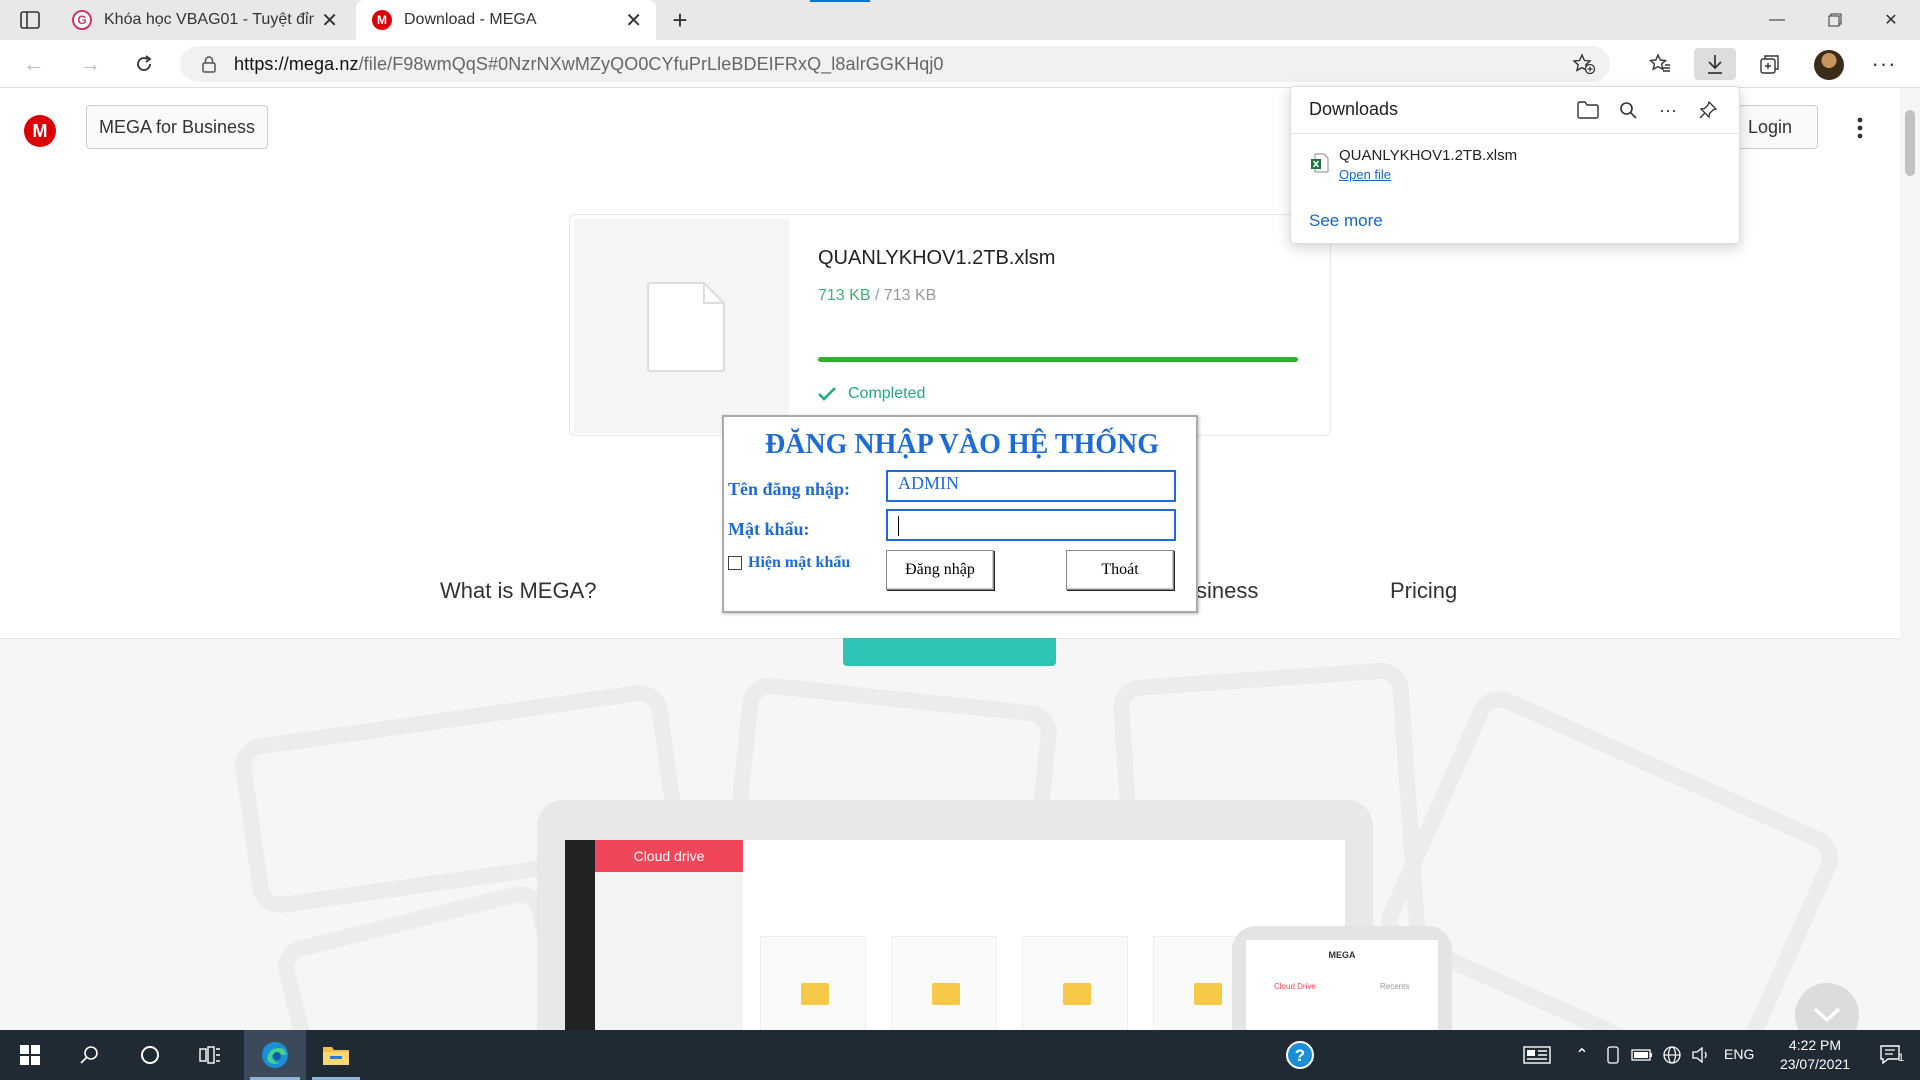  I want to click on show-password-option: Hiện mật khẩu, so click(789, 563).